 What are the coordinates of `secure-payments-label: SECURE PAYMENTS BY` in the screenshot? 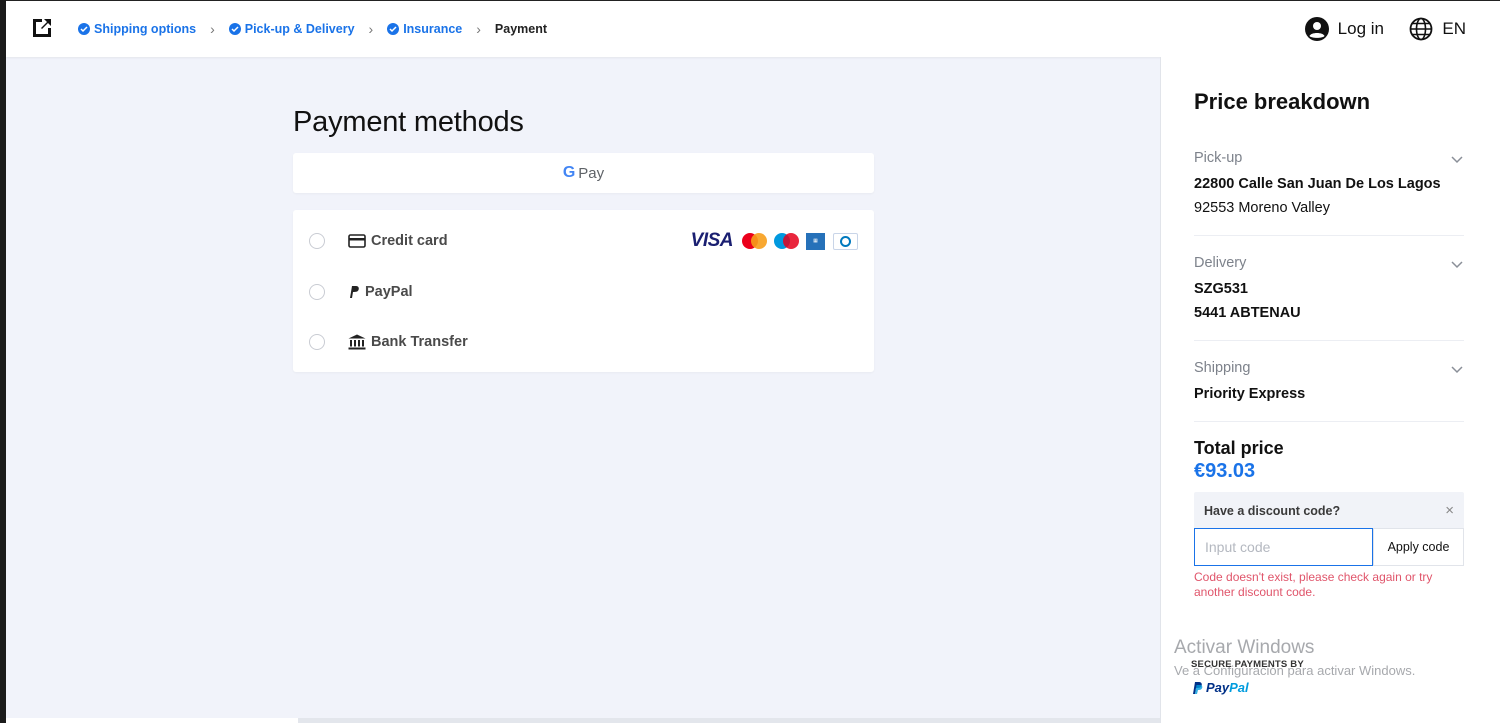 It's located at (1247, 664).